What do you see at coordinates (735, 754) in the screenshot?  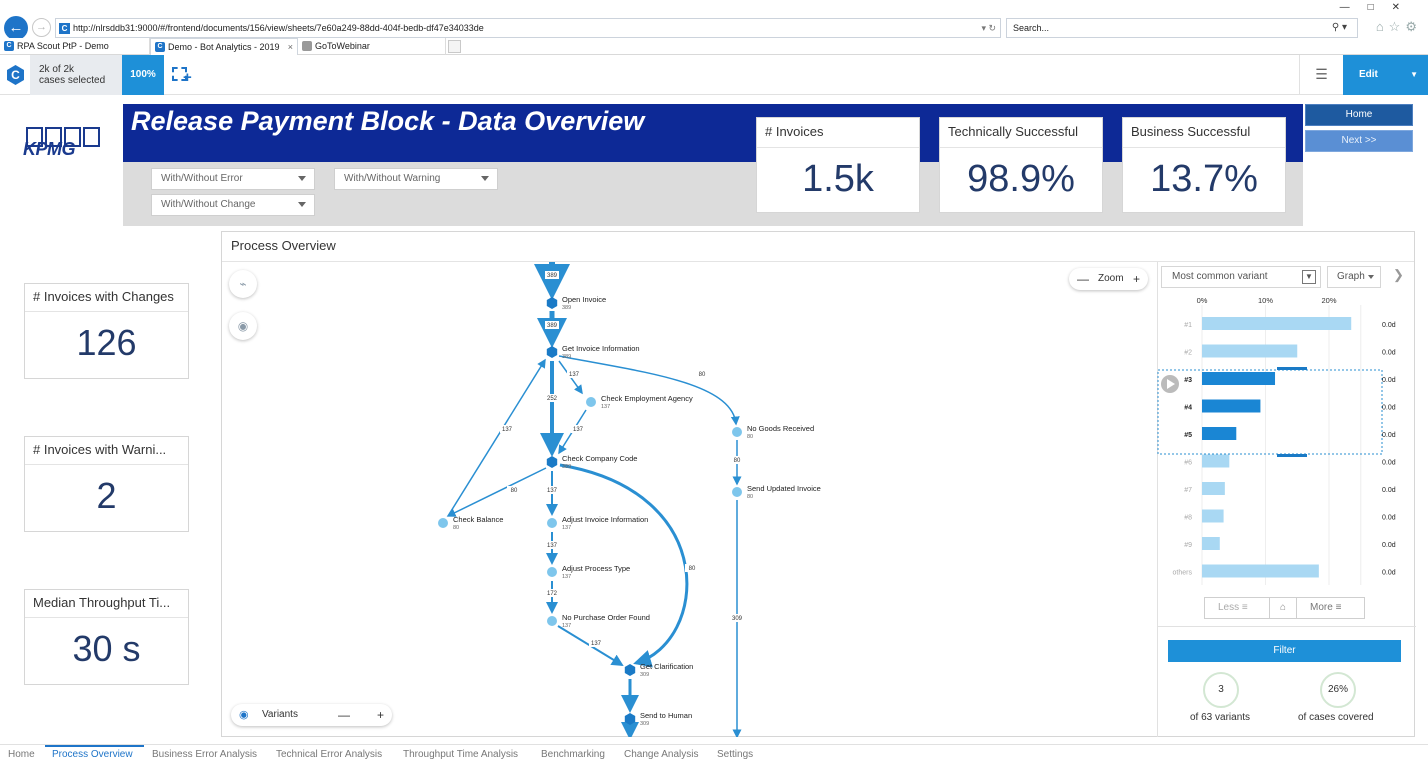 I see `tab-settings: Settings` at bounding box center [735, 754].